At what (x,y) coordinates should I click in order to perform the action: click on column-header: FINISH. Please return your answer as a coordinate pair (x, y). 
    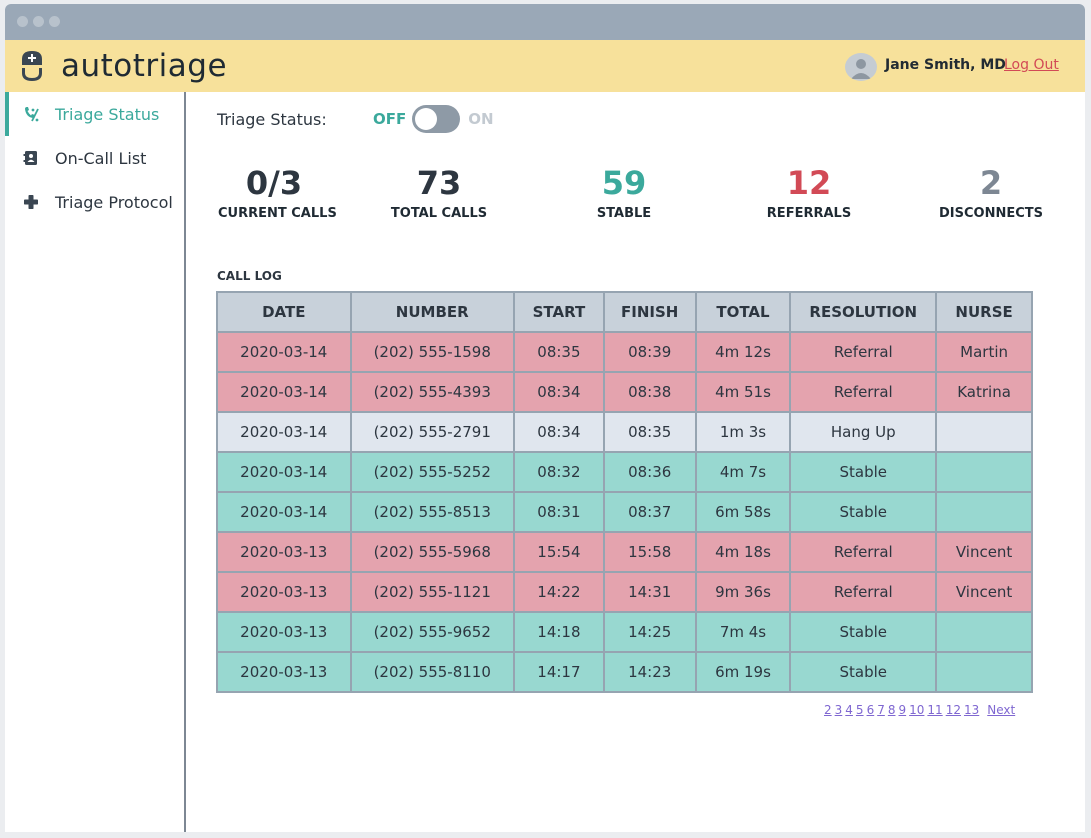
    Looking at the image, I should click on (649, 312).